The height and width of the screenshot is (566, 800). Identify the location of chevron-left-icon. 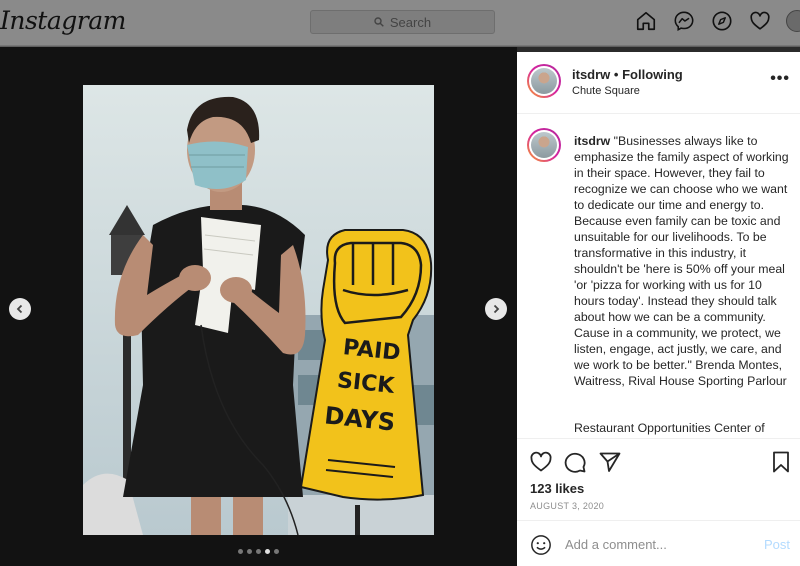
(19, 309).